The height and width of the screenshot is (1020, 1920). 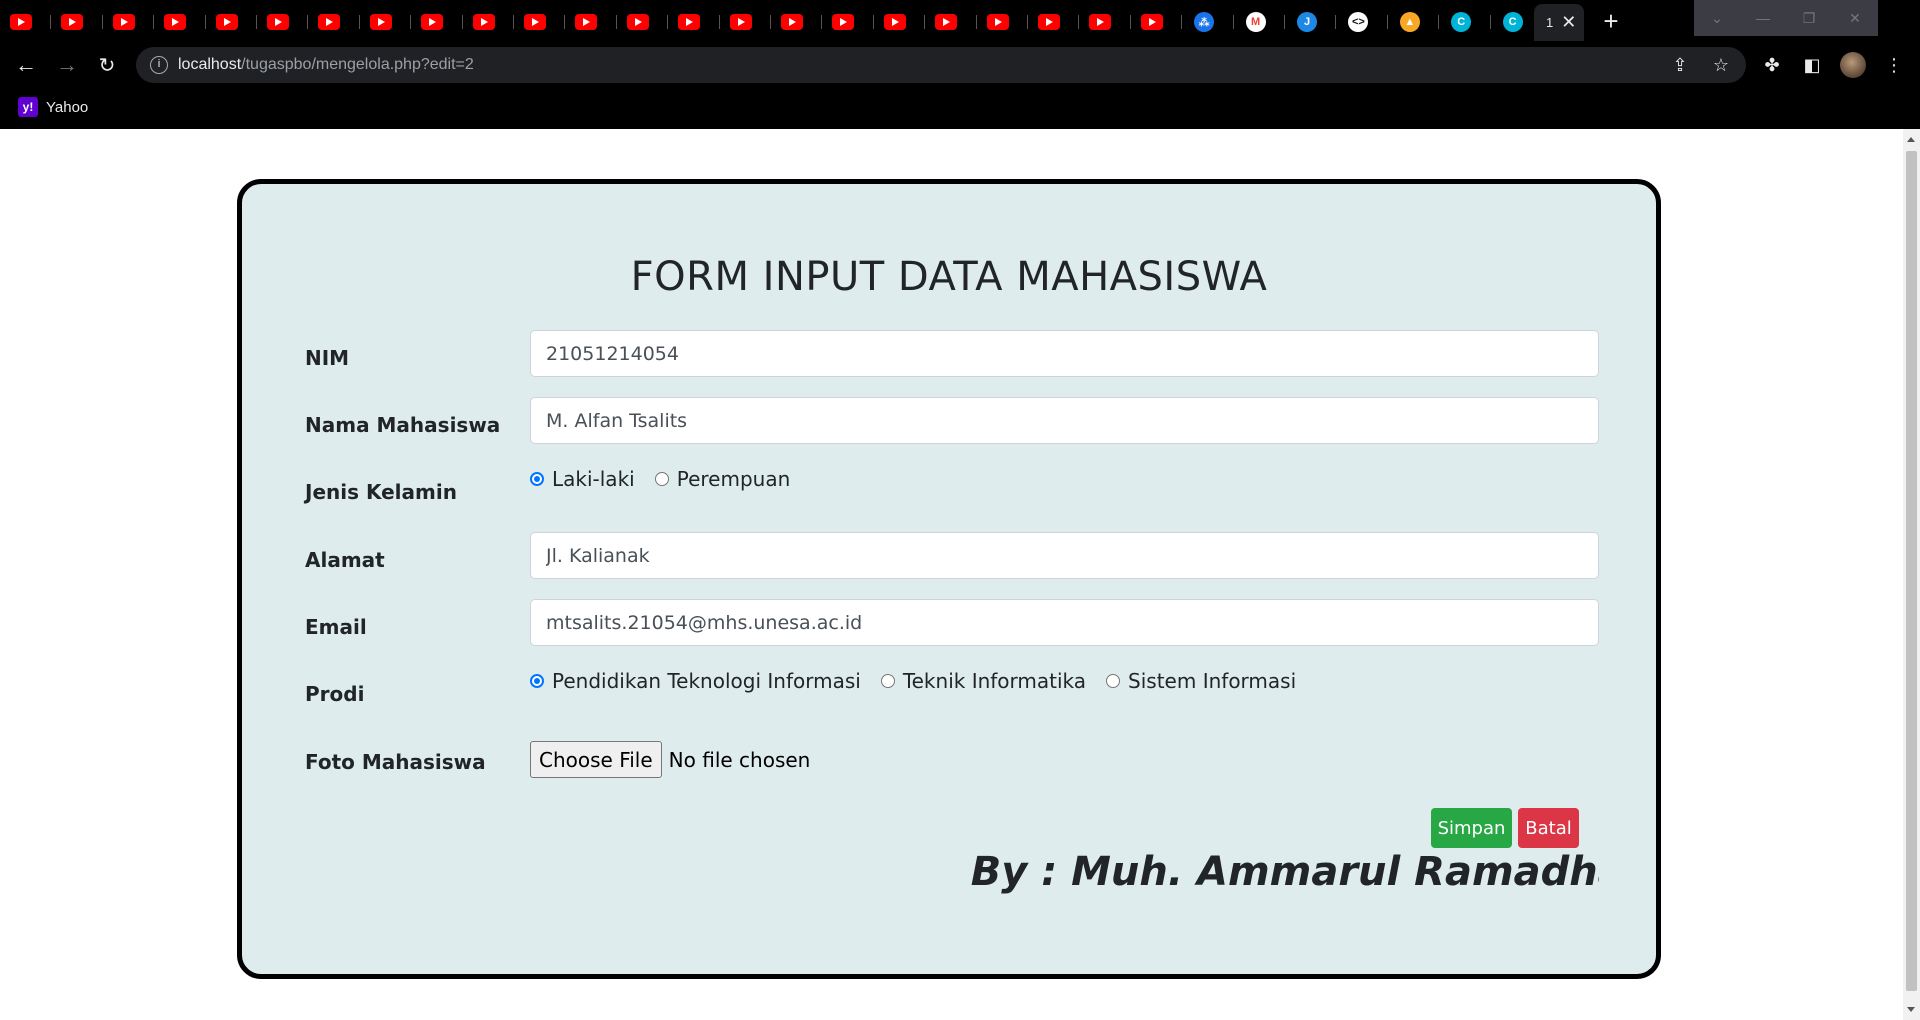 I want to click on radio-pti: Pendidikan Teknologi Informasi, so click(x=695, y=681).